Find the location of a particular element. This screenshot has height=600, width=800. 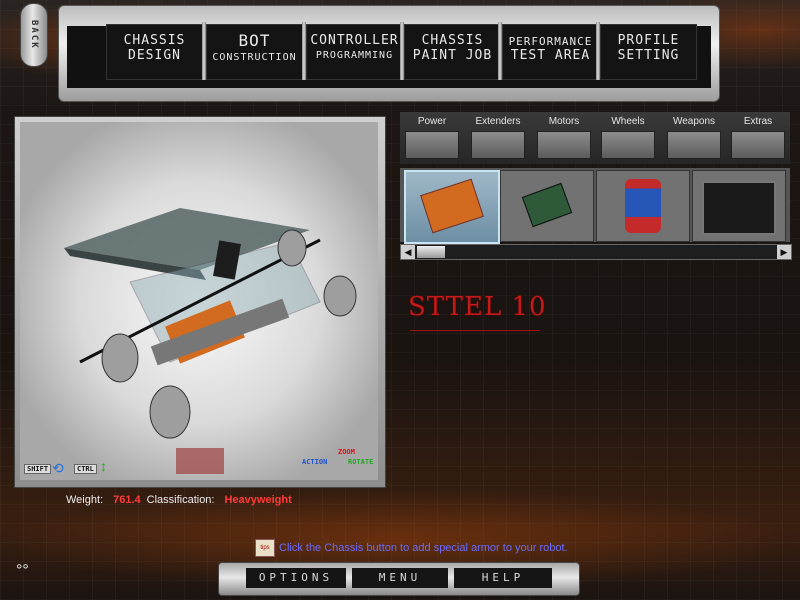

category-label: Extras is located at coordinates (758, 121).